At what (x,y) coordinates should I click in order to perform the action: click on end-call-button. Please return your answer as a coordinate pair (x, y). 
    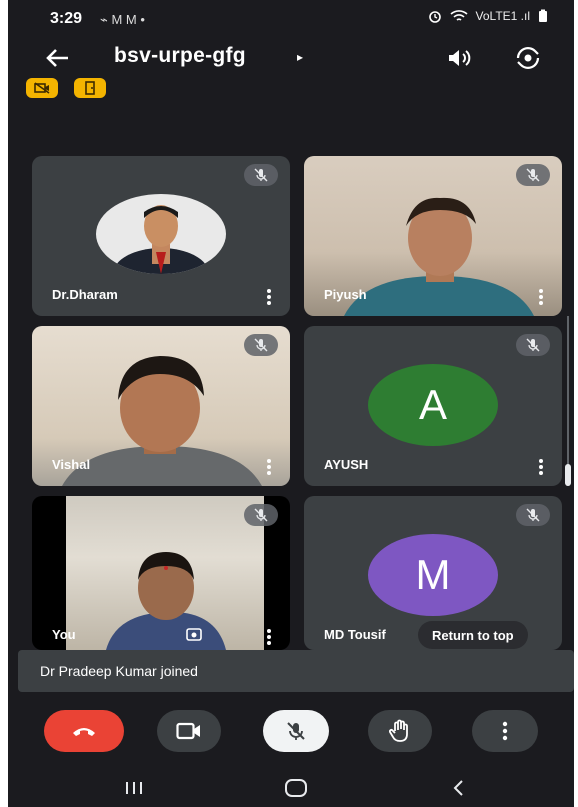
    Looking at the image, I should click on (84, 731).